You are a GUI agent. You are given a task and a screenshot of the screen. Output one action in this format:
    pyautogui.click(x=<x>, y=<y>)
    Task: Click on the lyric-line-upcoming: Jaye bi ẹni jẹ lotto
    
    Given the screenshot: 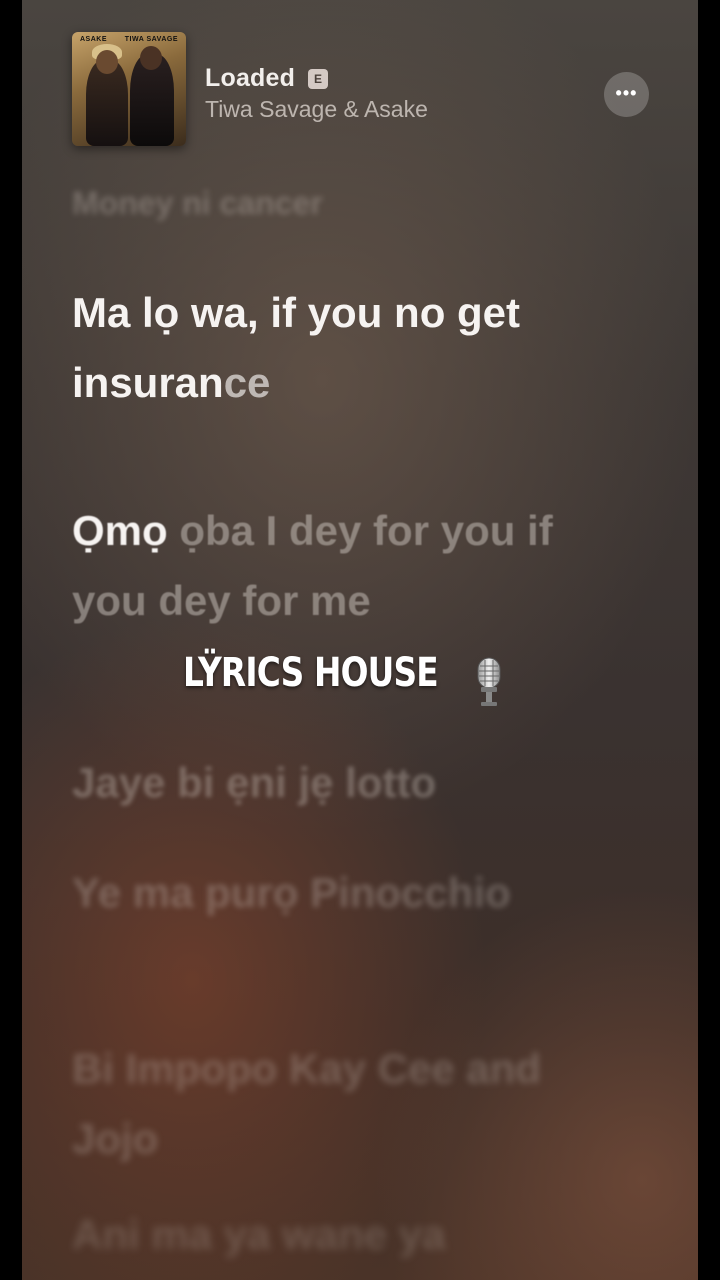 What is the action you would take?
    pyautogui.click(x=332, y=783)
    